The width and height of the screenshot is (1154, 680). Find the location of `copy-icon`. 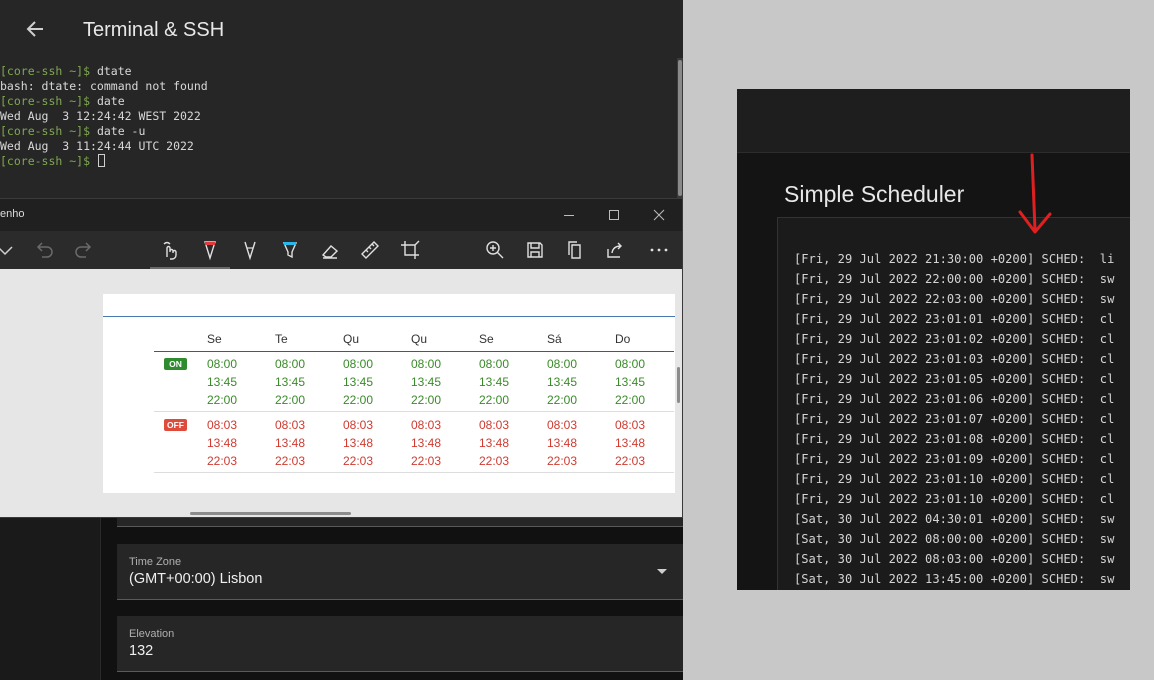

copy-icon is located at coordinates (575, 250).